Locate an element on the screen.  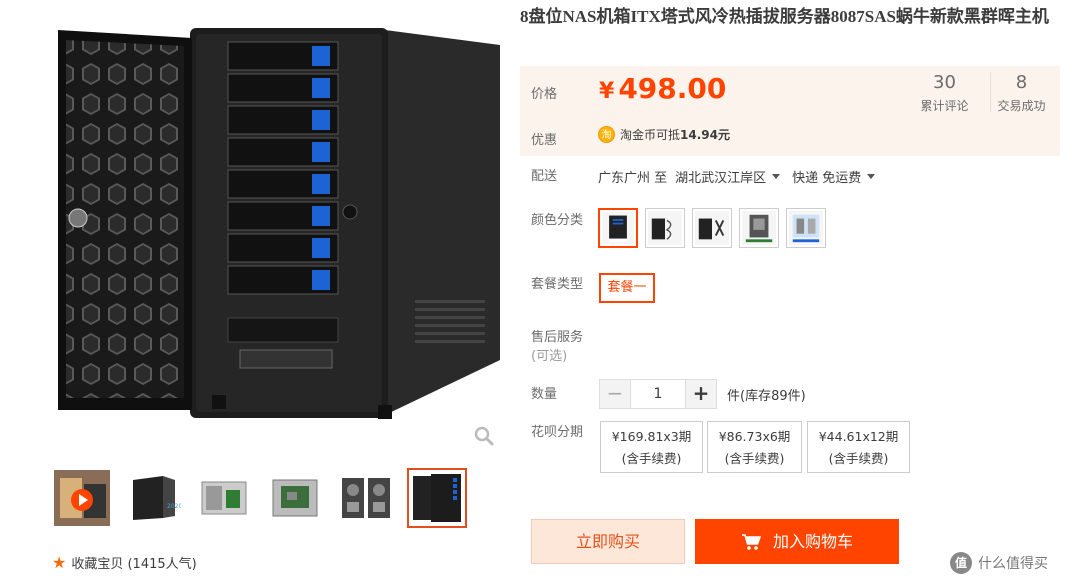
shipping-method: 快递 免运费 is located at coordinates (827, 178).